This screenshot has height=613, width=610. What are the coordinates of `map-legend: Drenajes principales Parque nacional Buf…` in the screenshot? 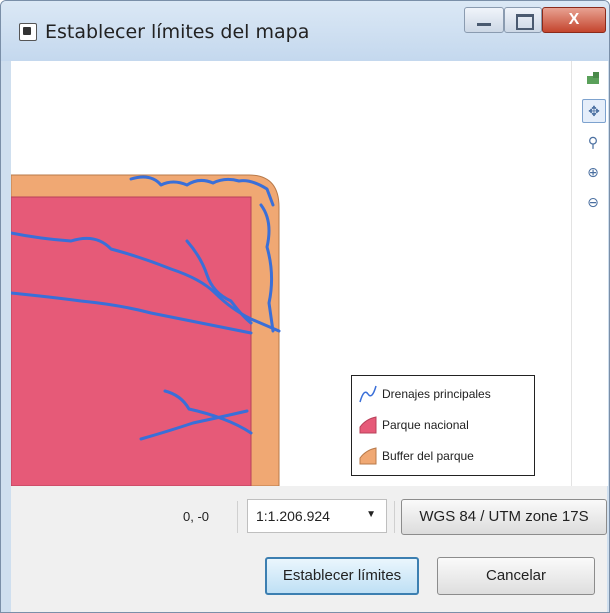 It's located at (443, 425).